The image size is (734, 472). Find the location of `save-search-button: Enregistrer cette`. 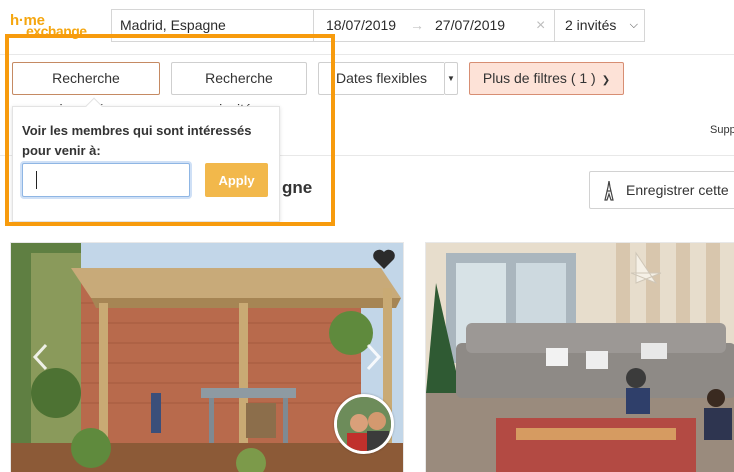

save-search-button: Enregistrer cette is located at coordinates (661, 190).